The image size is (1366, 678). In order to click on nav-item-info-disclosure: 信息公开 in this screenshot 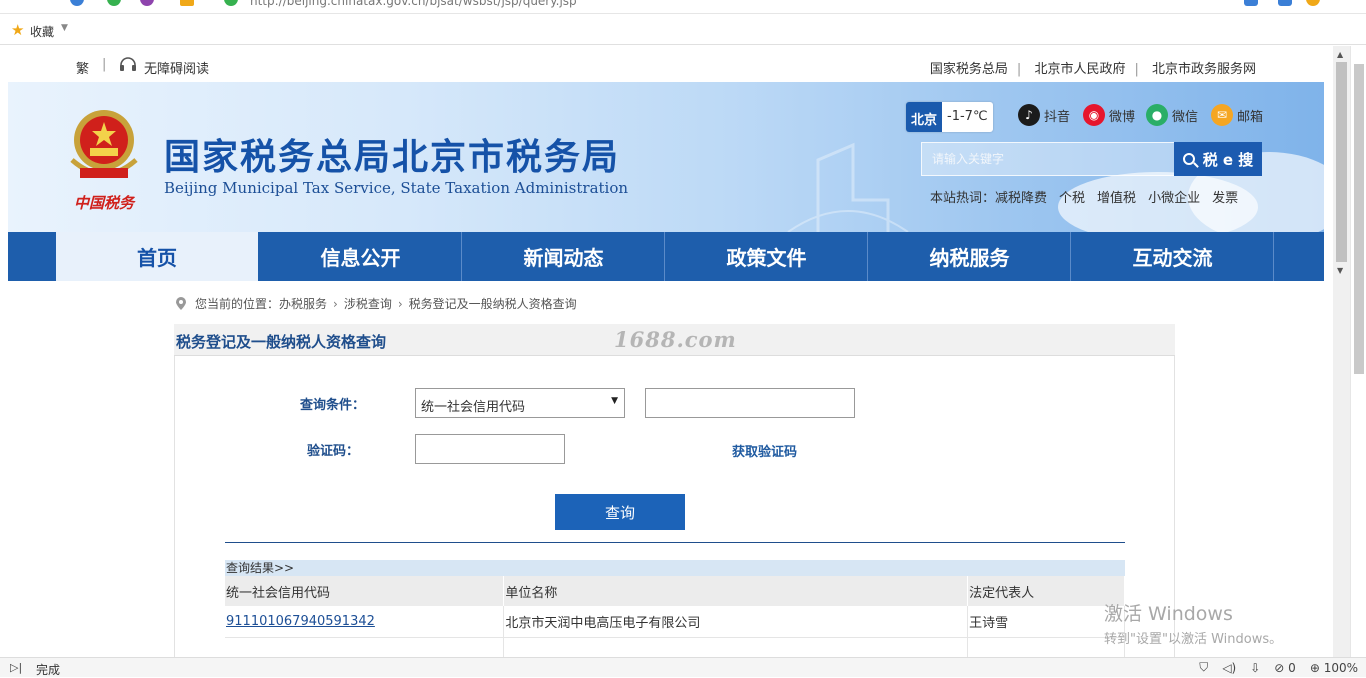, I will do `click(361, 256)`.